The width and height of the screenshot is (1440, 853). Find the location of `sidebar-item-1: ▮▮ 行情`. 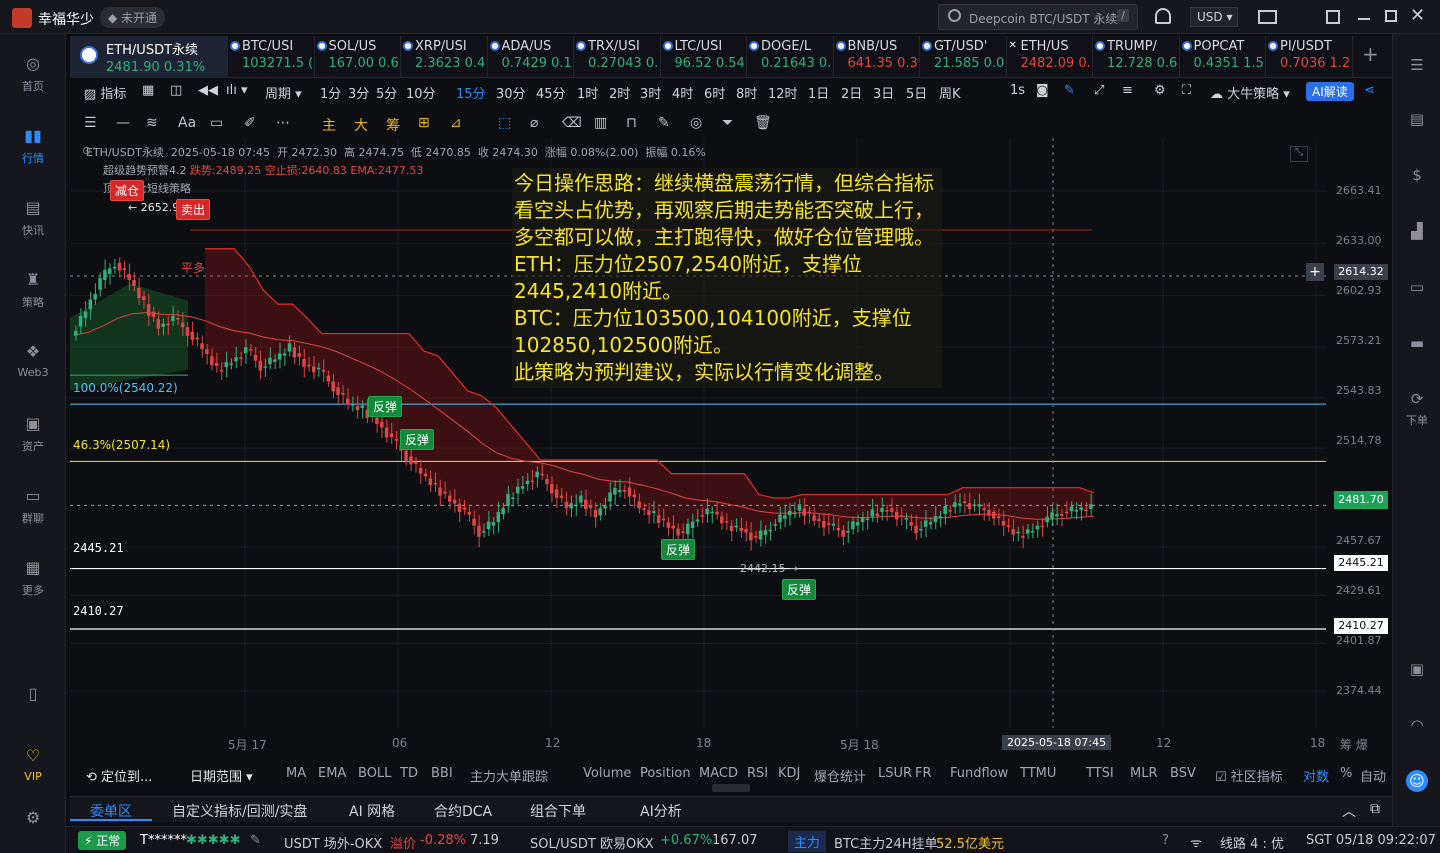

sidebar-item-1: ▮▮ 行情 is located at coordinates (33, 146).